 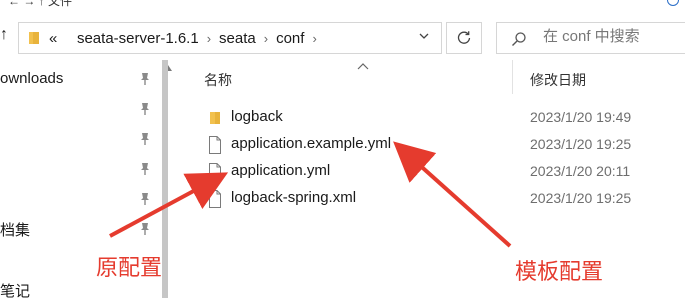 What do you see at coordinates (257, 116) in the screenshot?
I see `file-name: logback` at bounding box center [257, 116].